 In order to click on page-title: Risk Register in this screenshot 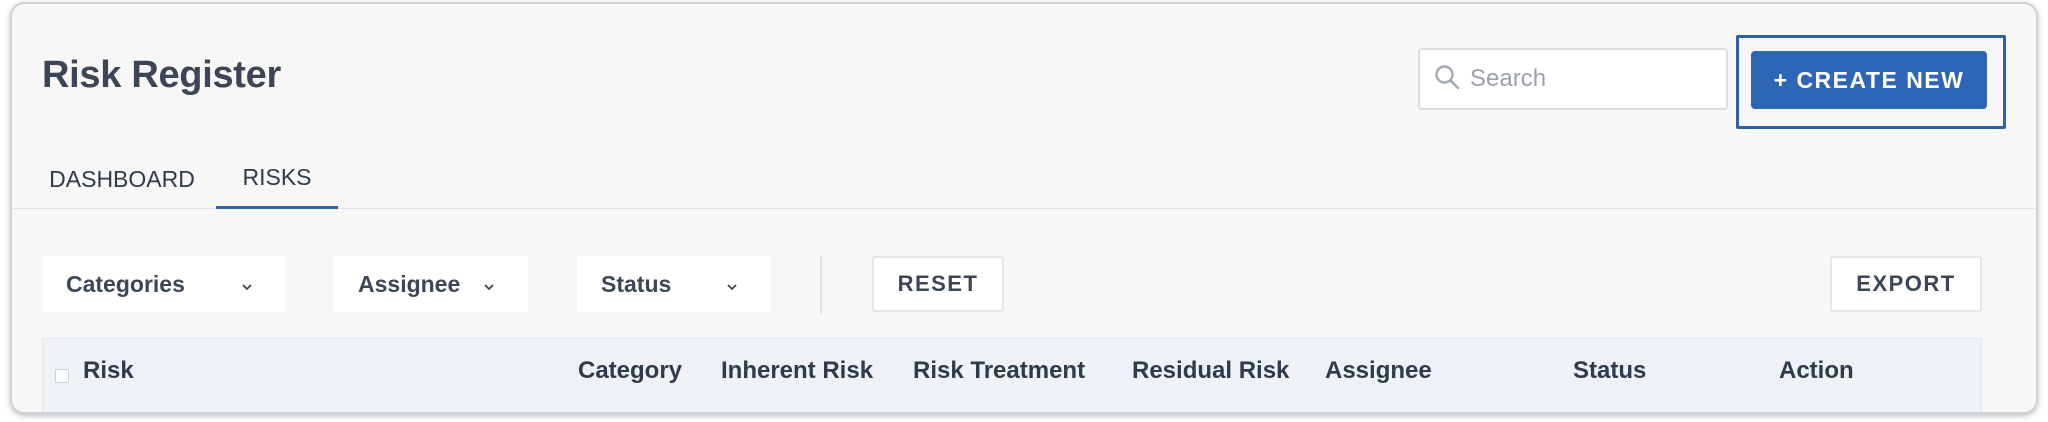, I will do `click(161, 75)`.